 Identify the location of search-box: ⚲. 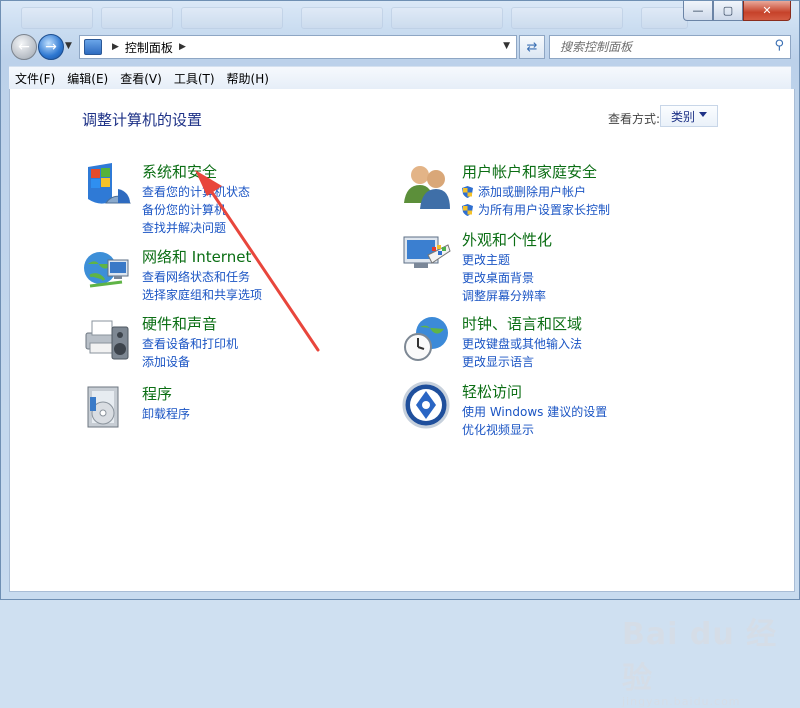
(670, 47).